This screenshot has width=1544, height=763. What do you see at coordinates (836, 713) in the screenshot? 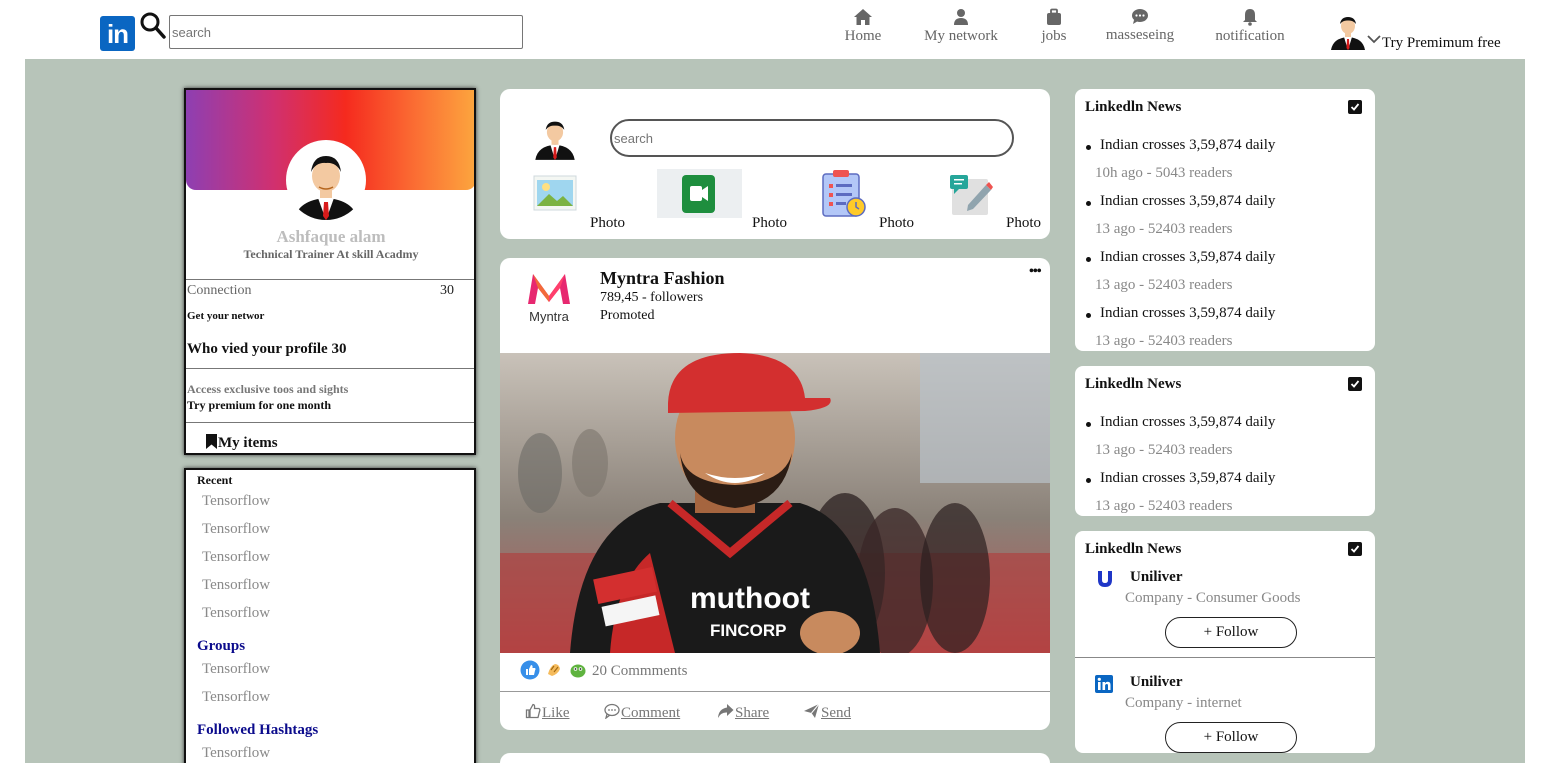
I see `send-label: Send` at bounding box center [836, 713].